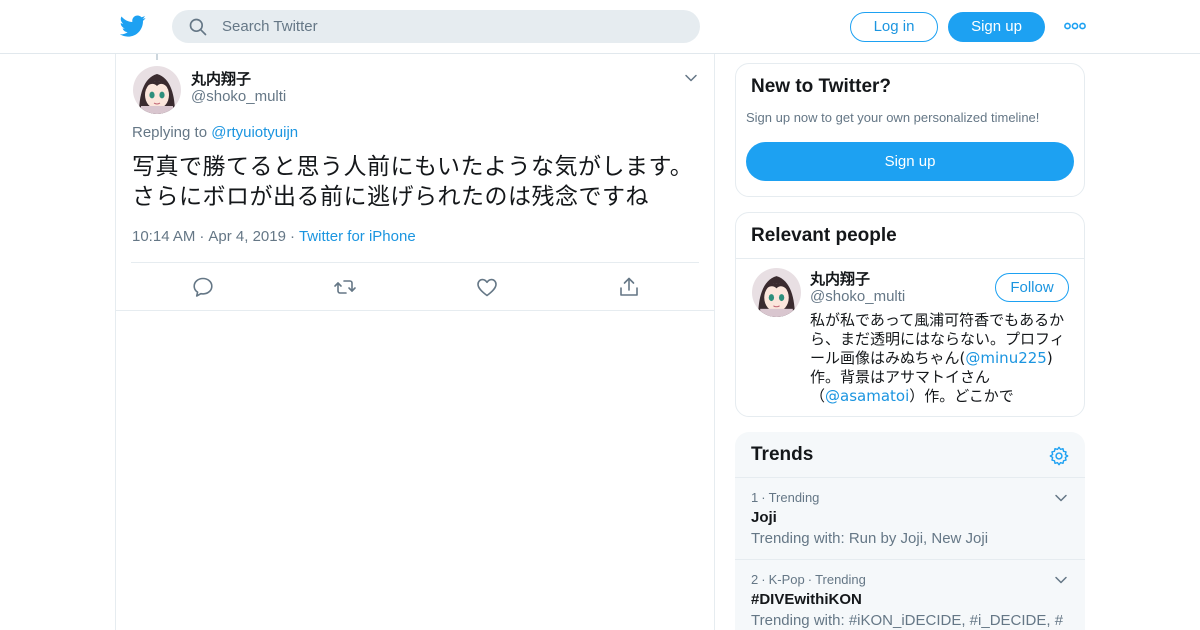 The width and height of the screenshot is (1200, 630). What do you see at coordinates (452, 26) in the screenshot?
I see `search-input` at bounding box center [452, 26].